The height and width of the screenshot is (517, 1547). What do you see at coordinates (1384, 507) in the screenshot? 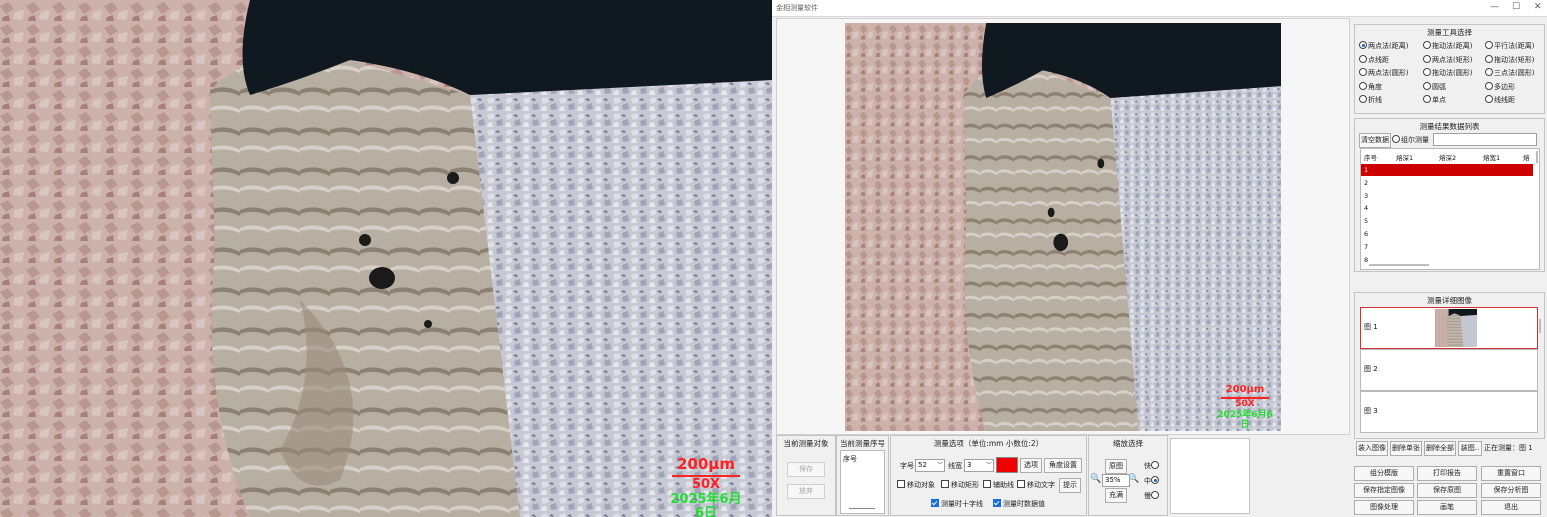
I see `bottom-button-2-0: 图像处理` at bounding box center [1384, 507].